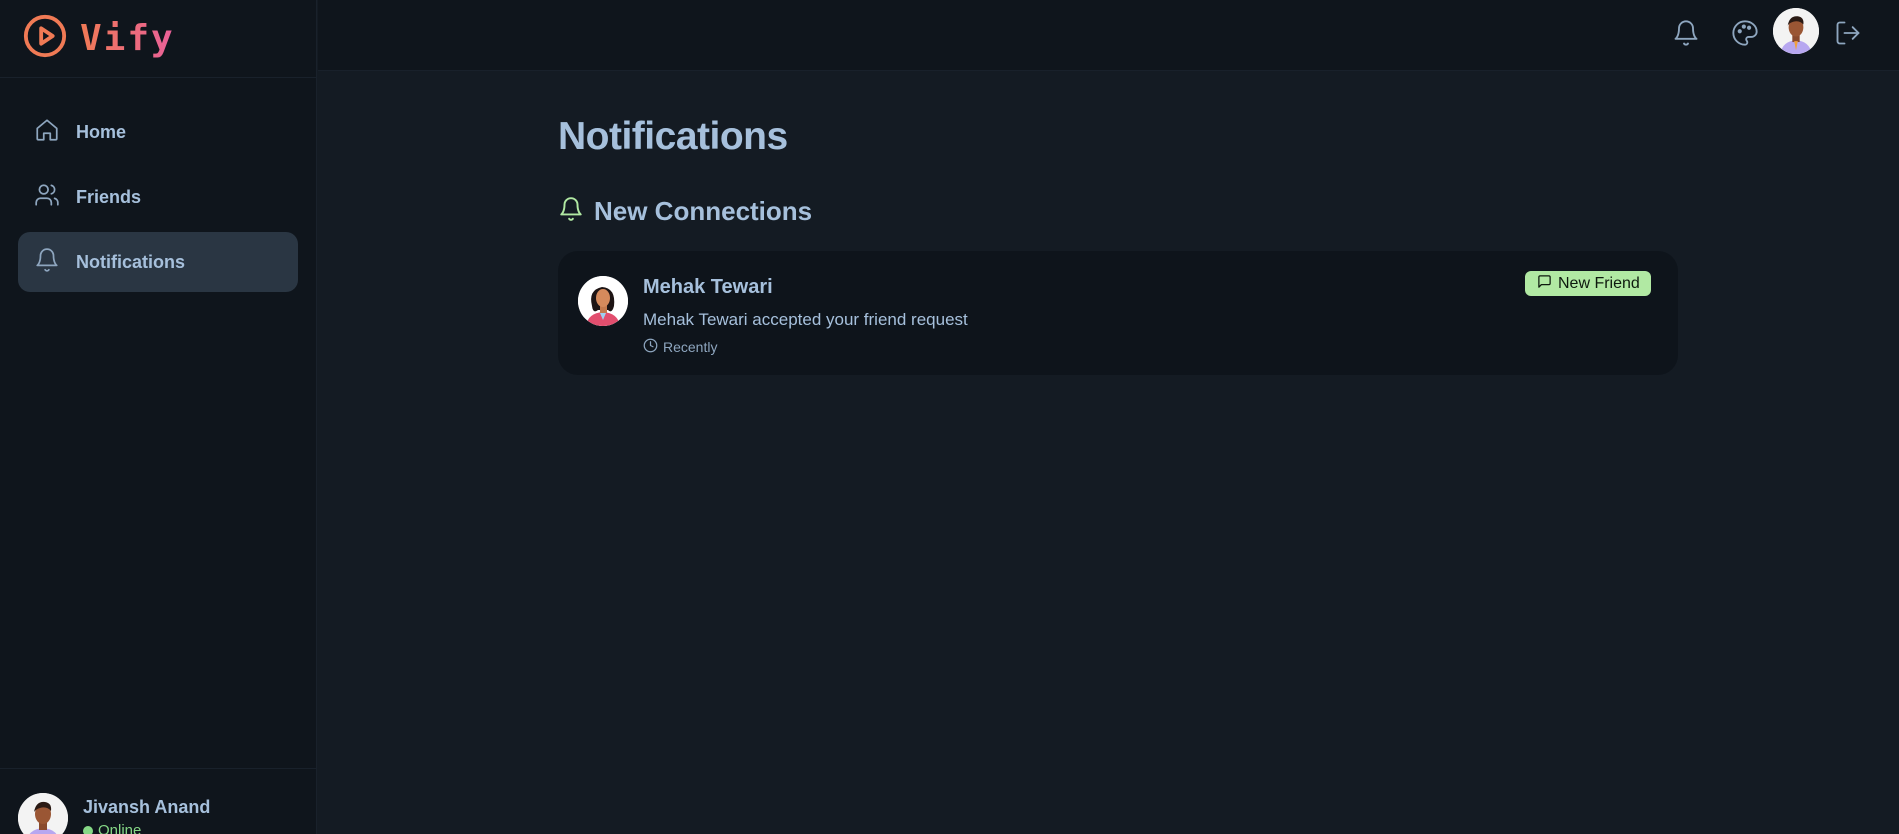  I want to click on palette-icon, so click(1745, 35).